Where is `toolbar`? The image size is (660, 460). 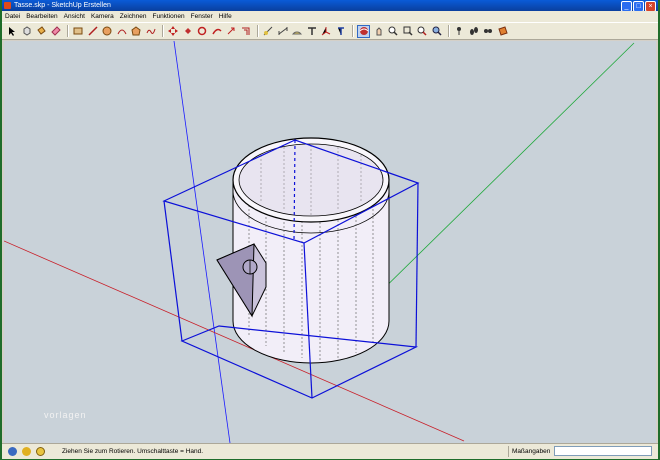
toolbar is located at coordinates (330, 31).